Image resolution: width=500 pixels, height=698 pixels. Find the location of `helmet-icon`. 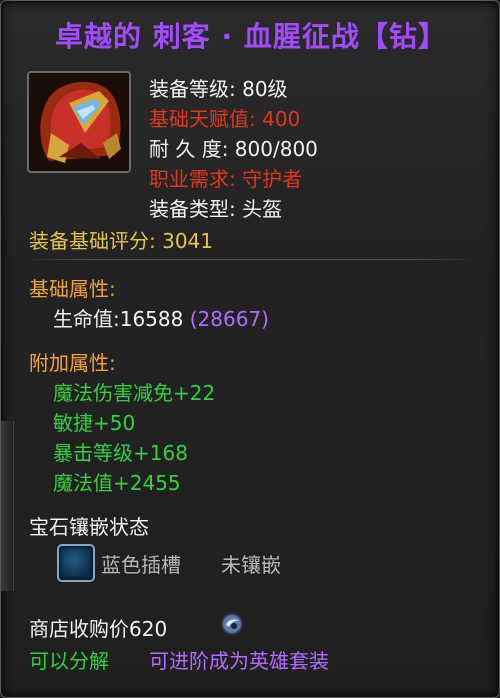

helmet-icon is located at coordinates (79, 122).